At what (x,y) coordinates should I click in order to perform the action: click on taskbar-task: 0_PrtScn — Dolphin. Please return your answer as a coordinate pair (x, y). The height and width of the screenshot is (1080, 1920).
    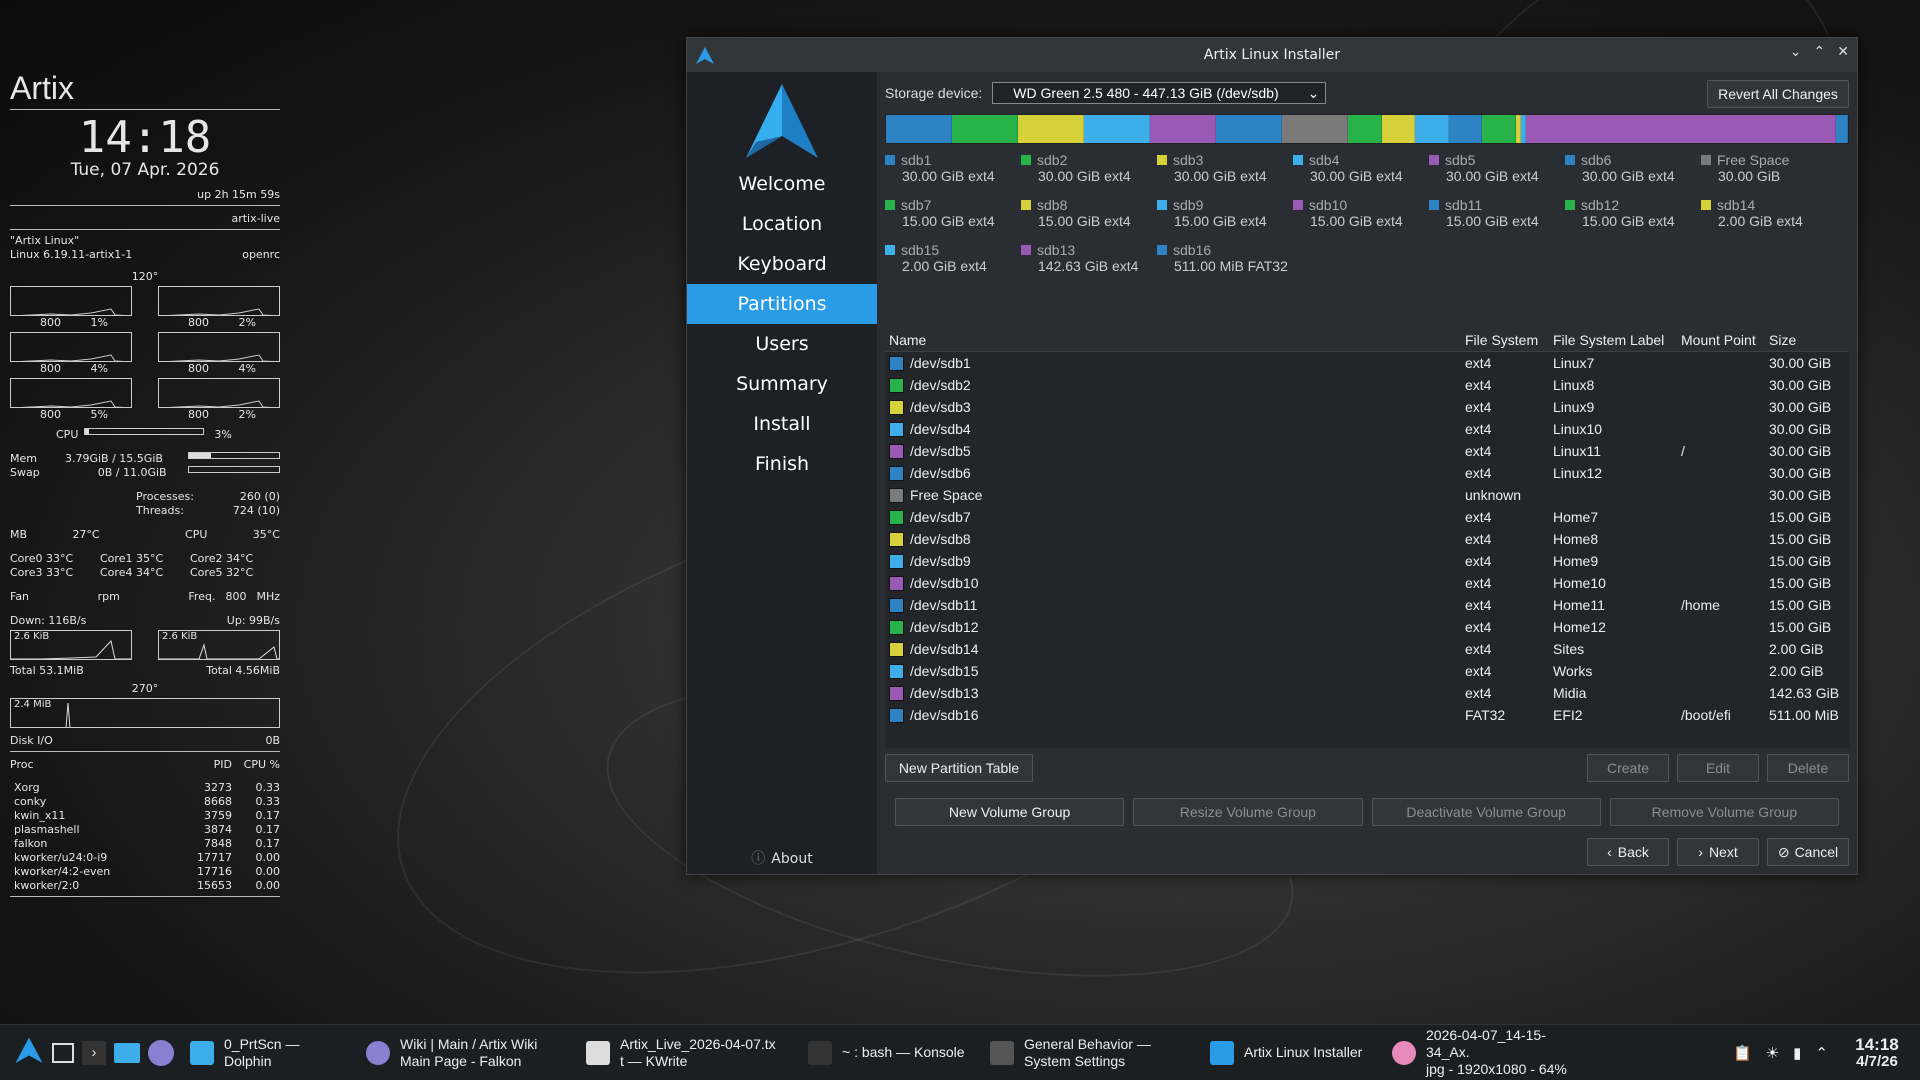
    Looking at the image, I should click on (270, 1052).